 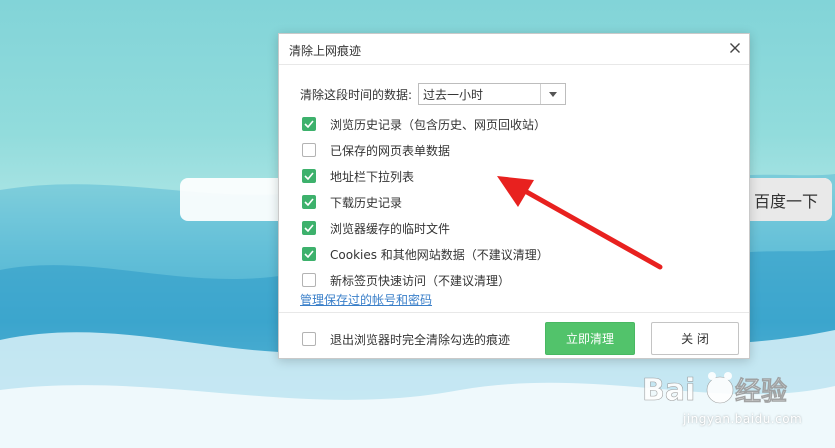 I want to click on clear-option-item: 已保存的网页表单数据, so click(x=376, y=150).